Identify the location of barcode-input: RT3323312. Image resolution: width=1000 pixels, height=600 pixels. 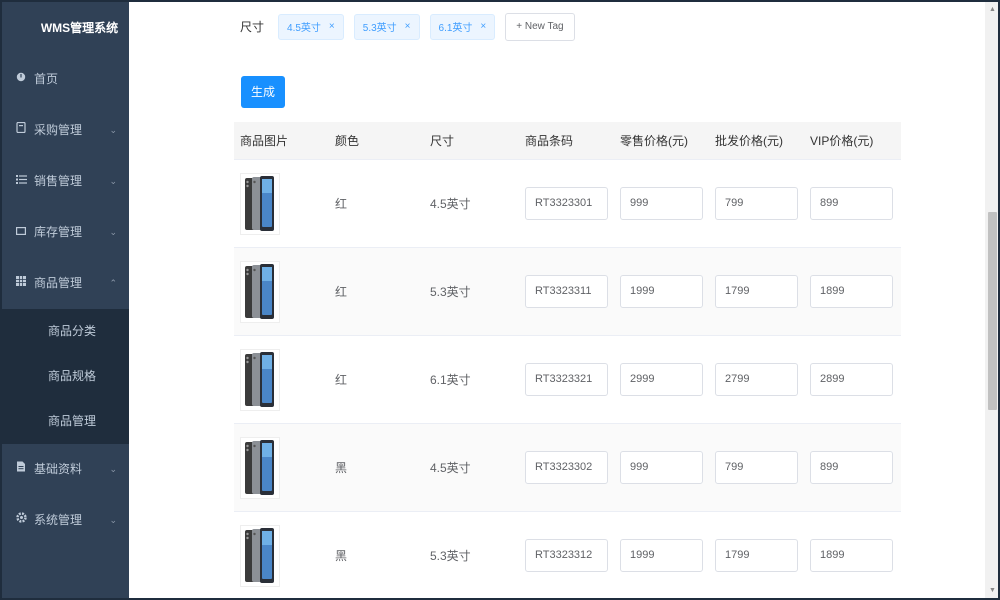
(566, 555).